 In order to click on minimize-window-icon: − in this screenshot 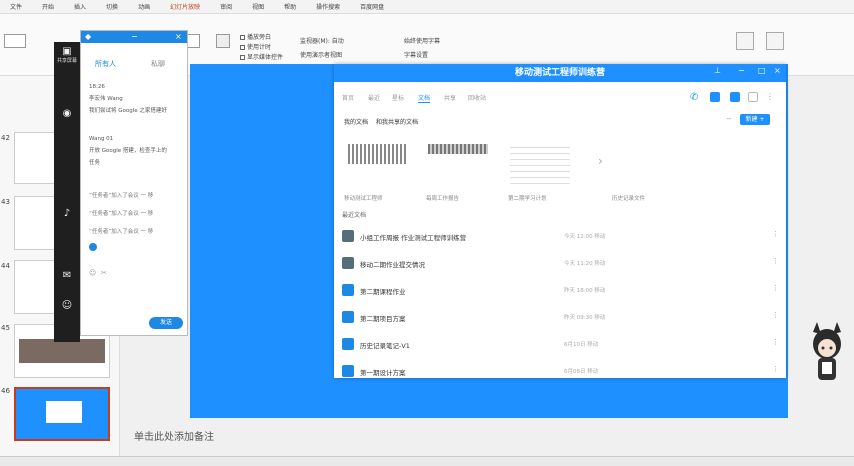, I will do `click(741, 70)`.